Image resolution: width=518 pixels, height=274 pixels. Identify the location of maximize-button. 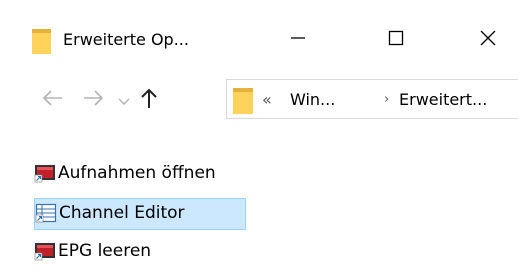
(396, 40).